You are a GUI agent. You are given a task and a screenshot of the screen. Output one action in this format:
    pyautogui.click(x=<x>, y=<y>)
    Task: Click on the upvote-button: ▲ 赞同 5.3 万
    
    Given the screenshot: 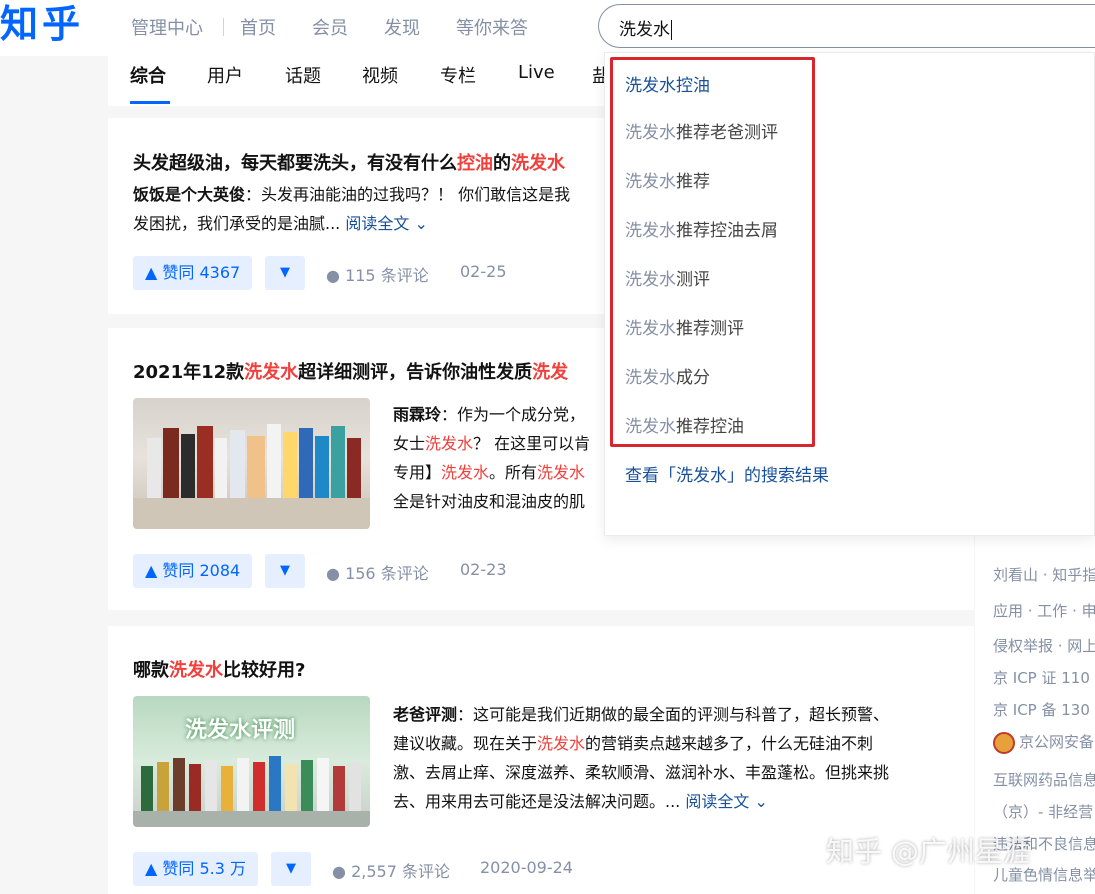 What is the action you would take?
    pyautogui.click(x=196, y=869)
    